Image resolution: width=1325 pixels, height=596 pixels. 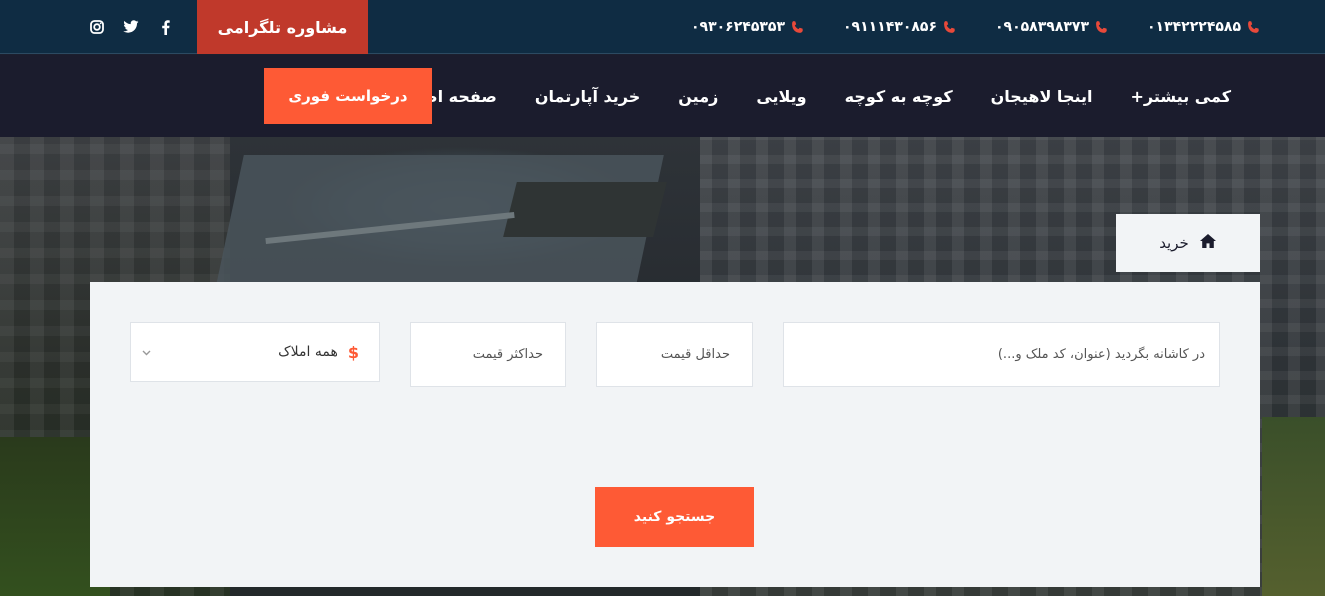 I want to click on nav-item-lahijan: اینجا لاهیجان, so click(x=1042, y=96).